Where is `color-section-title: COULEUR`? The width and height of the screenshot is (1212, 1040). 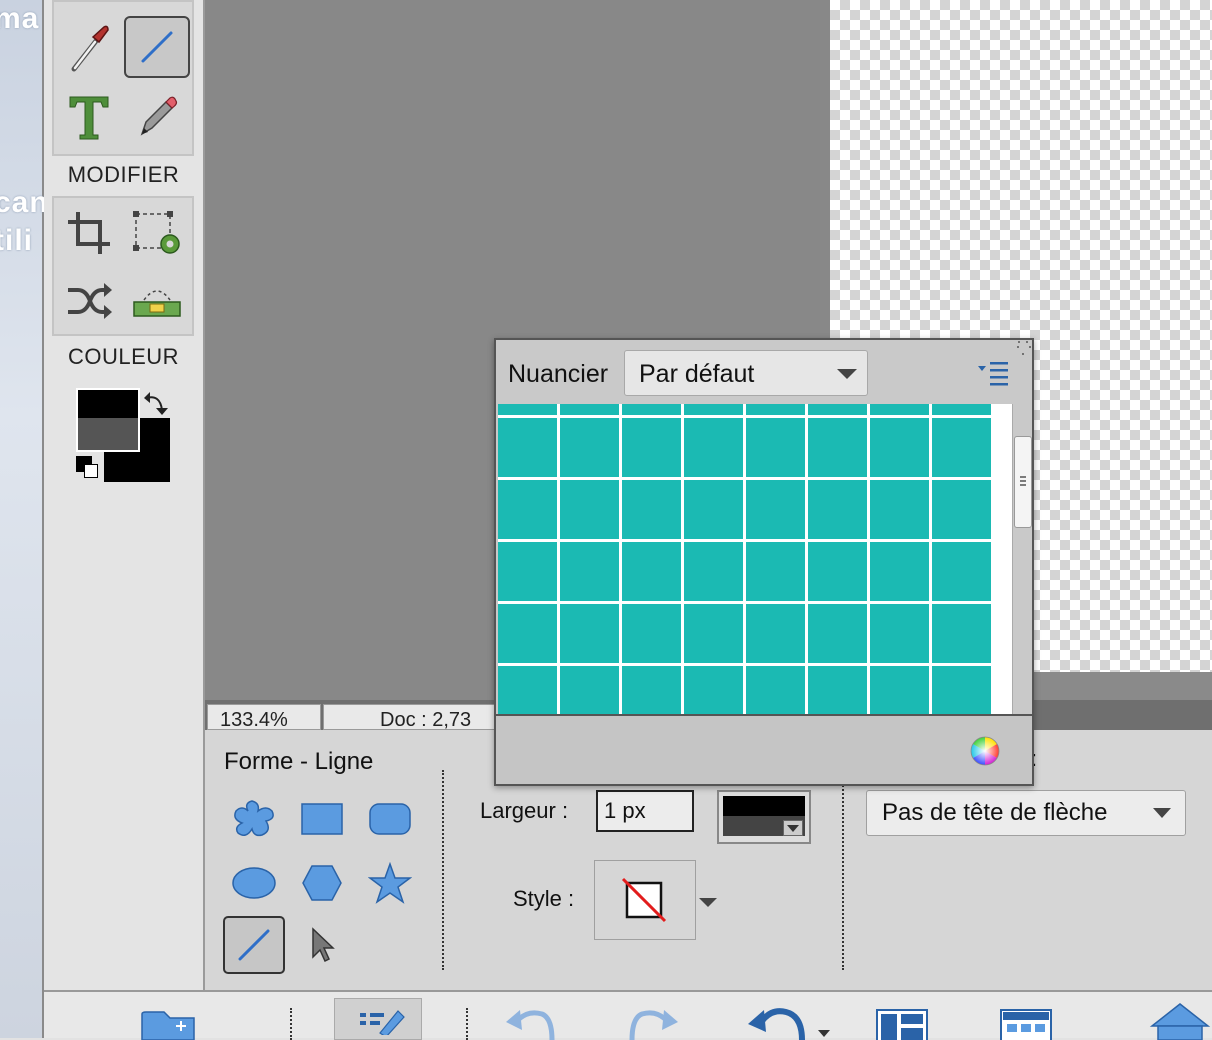
color-section-title: COULEUR is located at coordinates (123, 356).